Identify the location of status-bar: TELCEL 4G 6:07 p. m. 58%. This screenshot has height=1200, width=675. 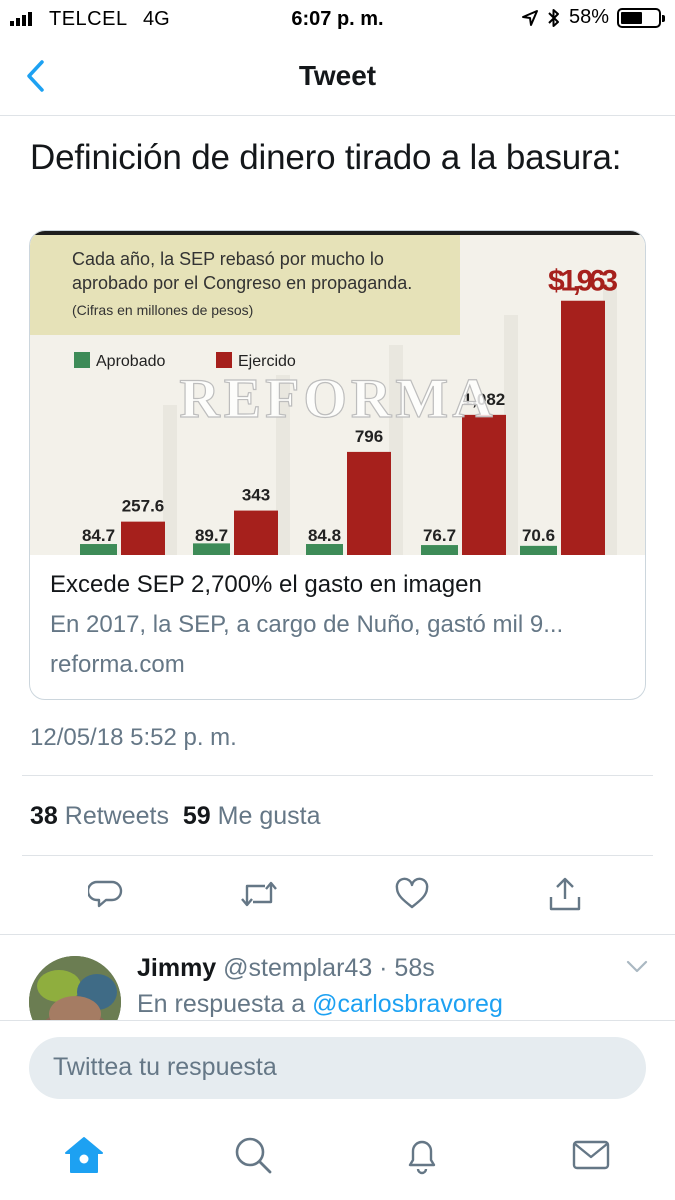
(337, 20).